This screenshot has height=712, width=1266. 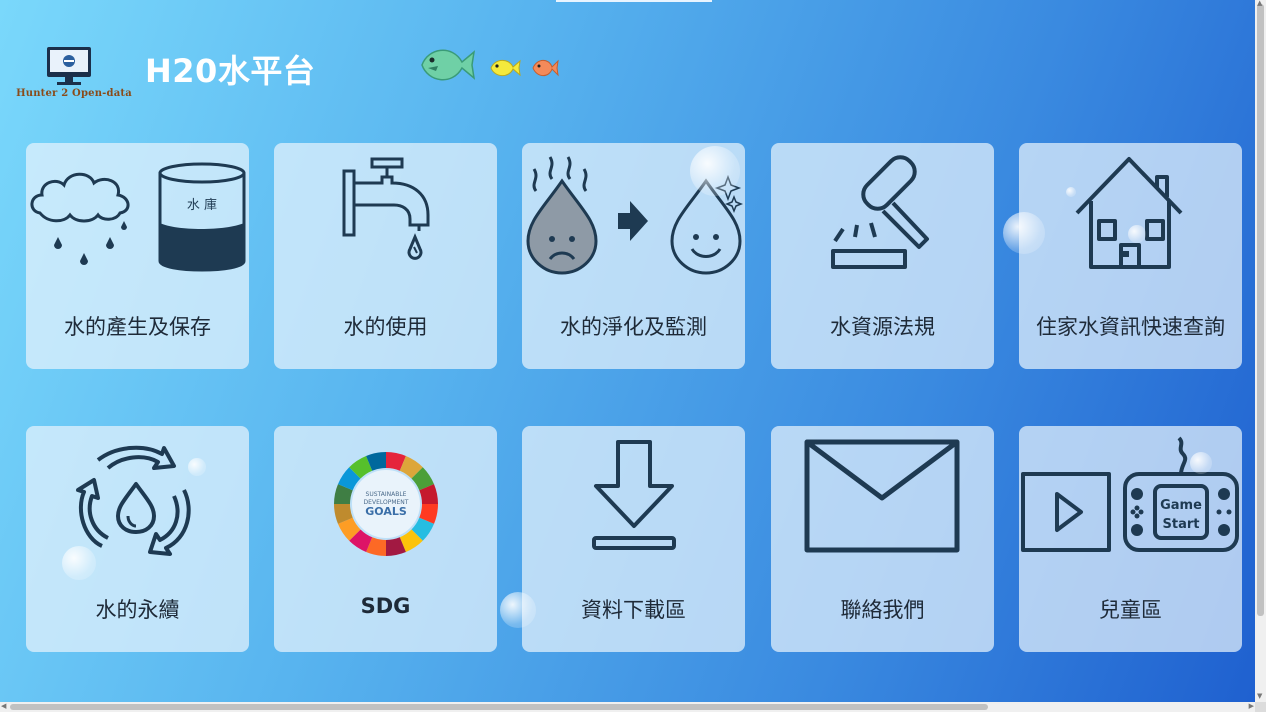 I want to click on game-text-2: Start, so click(x=1181, y=524).